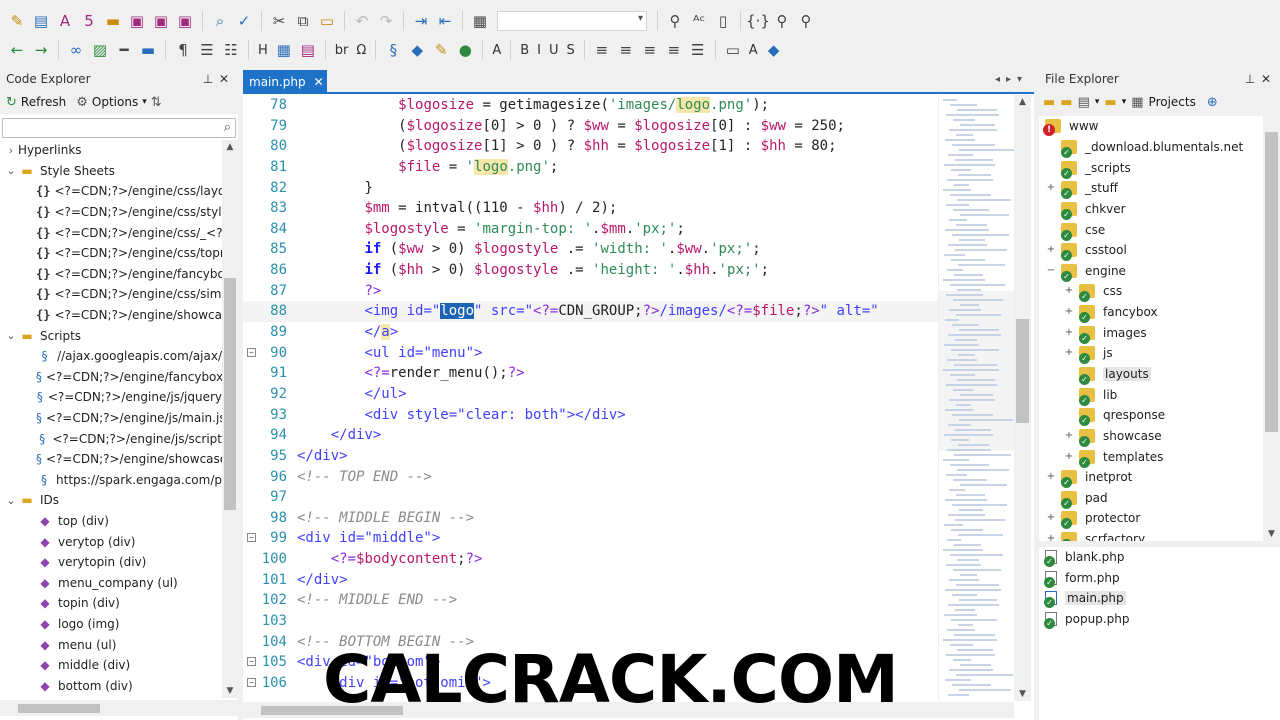  Describe the element at coordinates (1212, 102) in the screenshot. I see `globe-icon: ⊕` at that location.